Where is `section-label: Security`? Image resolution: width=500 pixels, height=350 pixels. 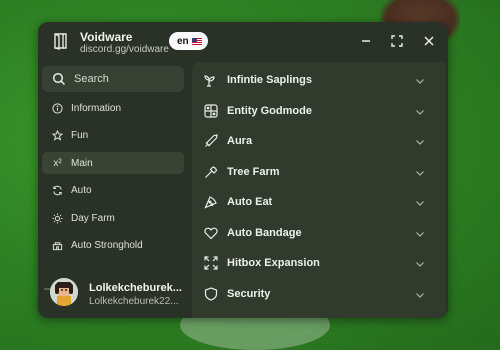 section-label: Security is located at coordinates (249, 294).